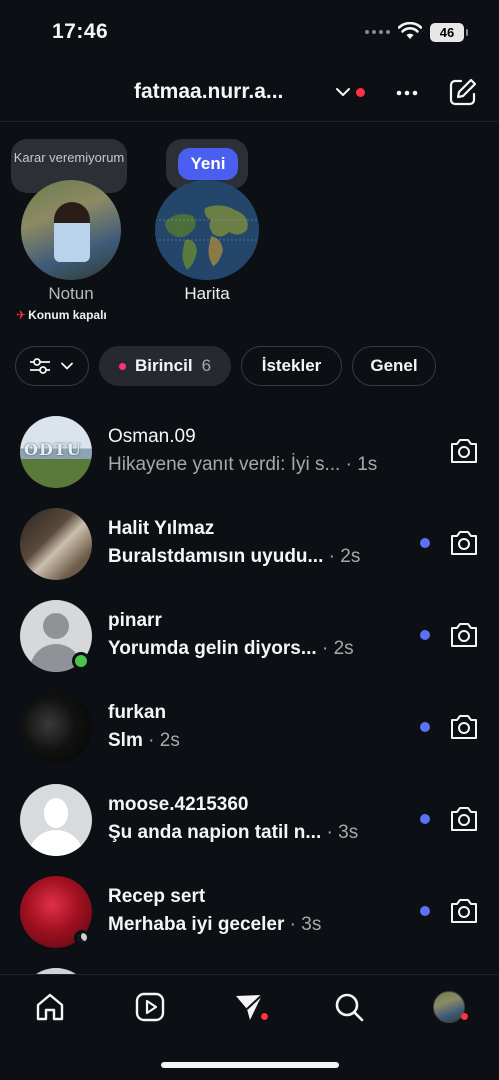 This screenshot has width=499, height=1080. What do you see at coordinates (249, 738) in the screenshot?
I see `conversation-row: furkan Slm · 2s` at bounding box center [249, 738].